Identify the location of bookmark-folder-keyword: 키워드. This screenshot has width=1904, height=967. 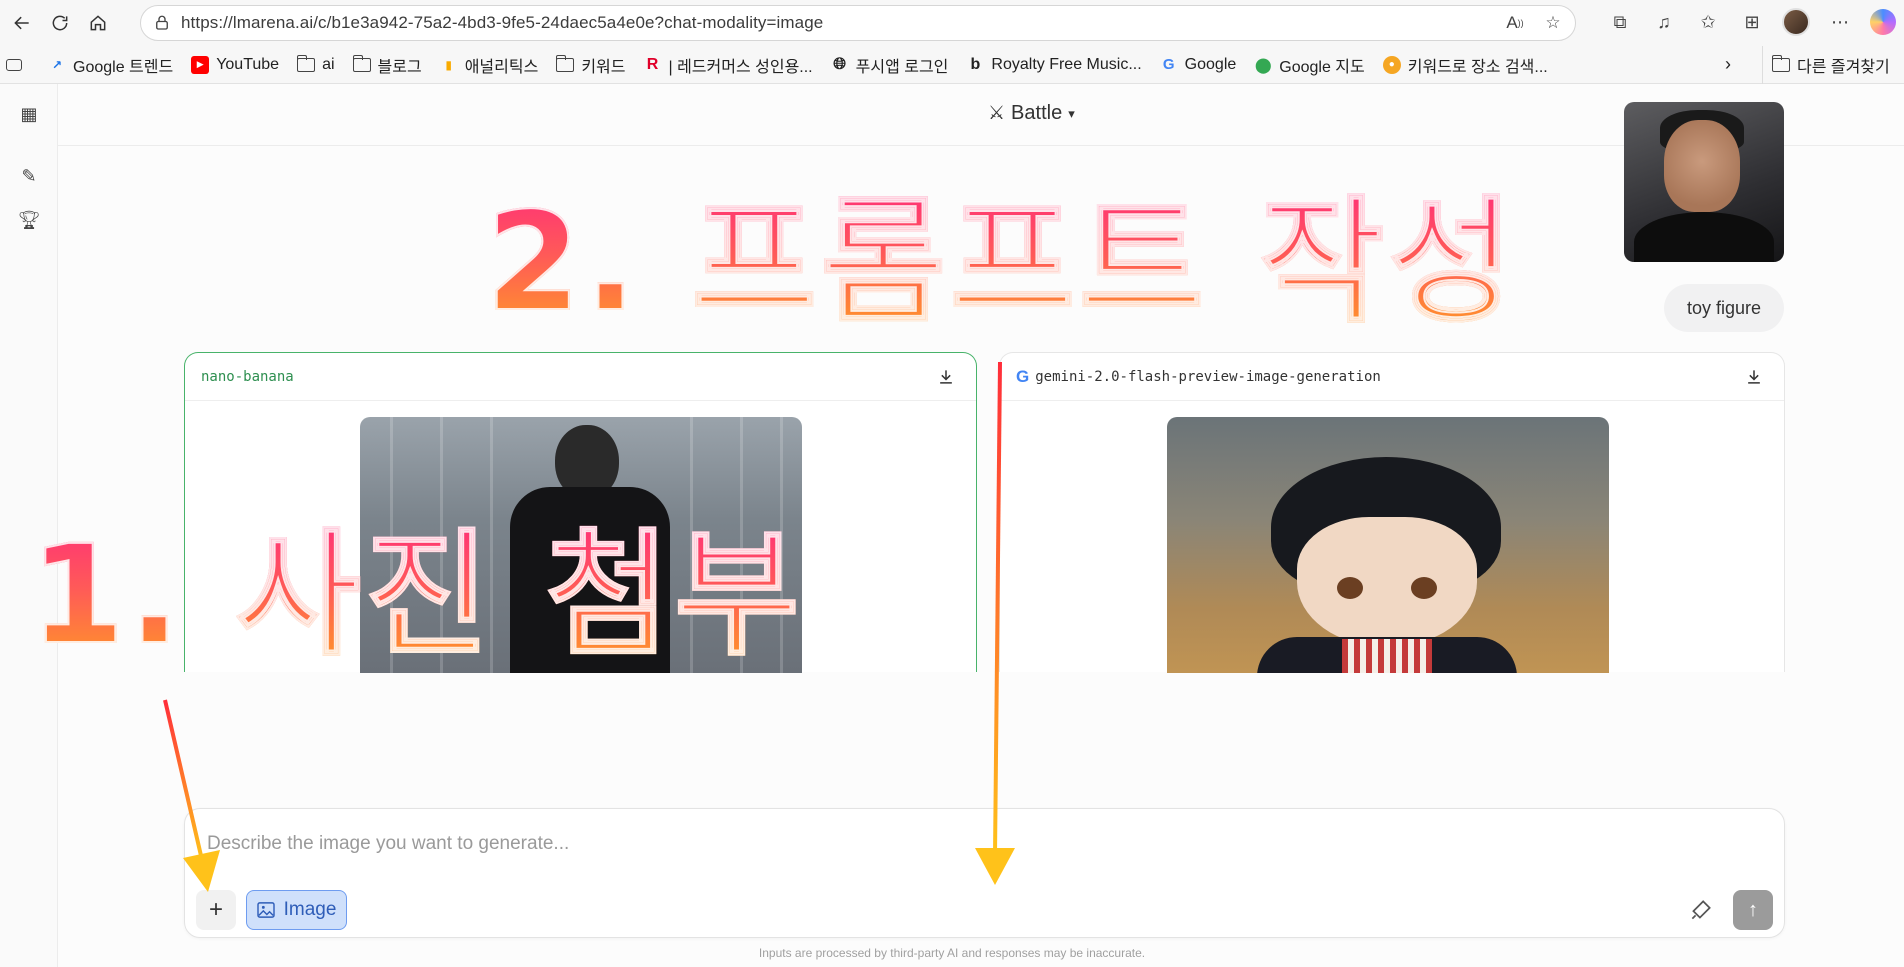
(590, 65).